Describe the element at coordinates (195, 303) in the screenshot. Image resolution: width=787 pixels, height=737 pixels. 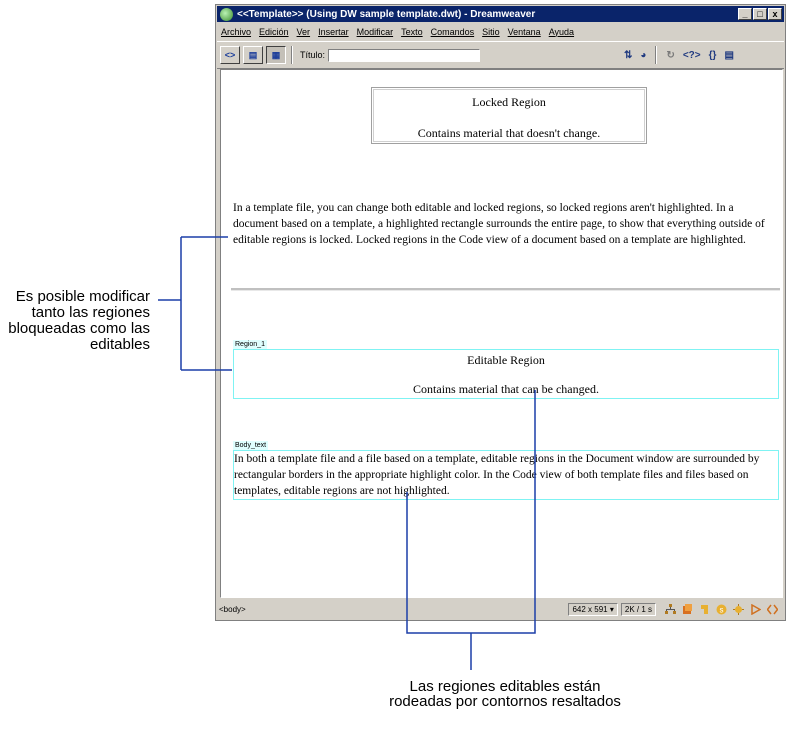
I see `left-callout-line` at that location.